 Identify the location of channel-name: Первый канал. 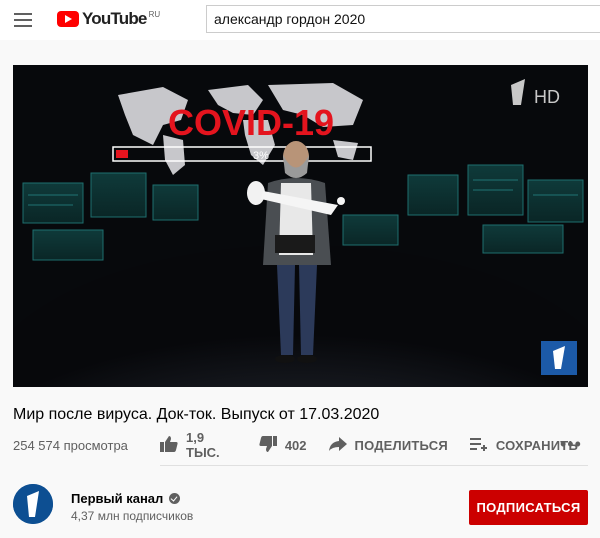
(126, 498).